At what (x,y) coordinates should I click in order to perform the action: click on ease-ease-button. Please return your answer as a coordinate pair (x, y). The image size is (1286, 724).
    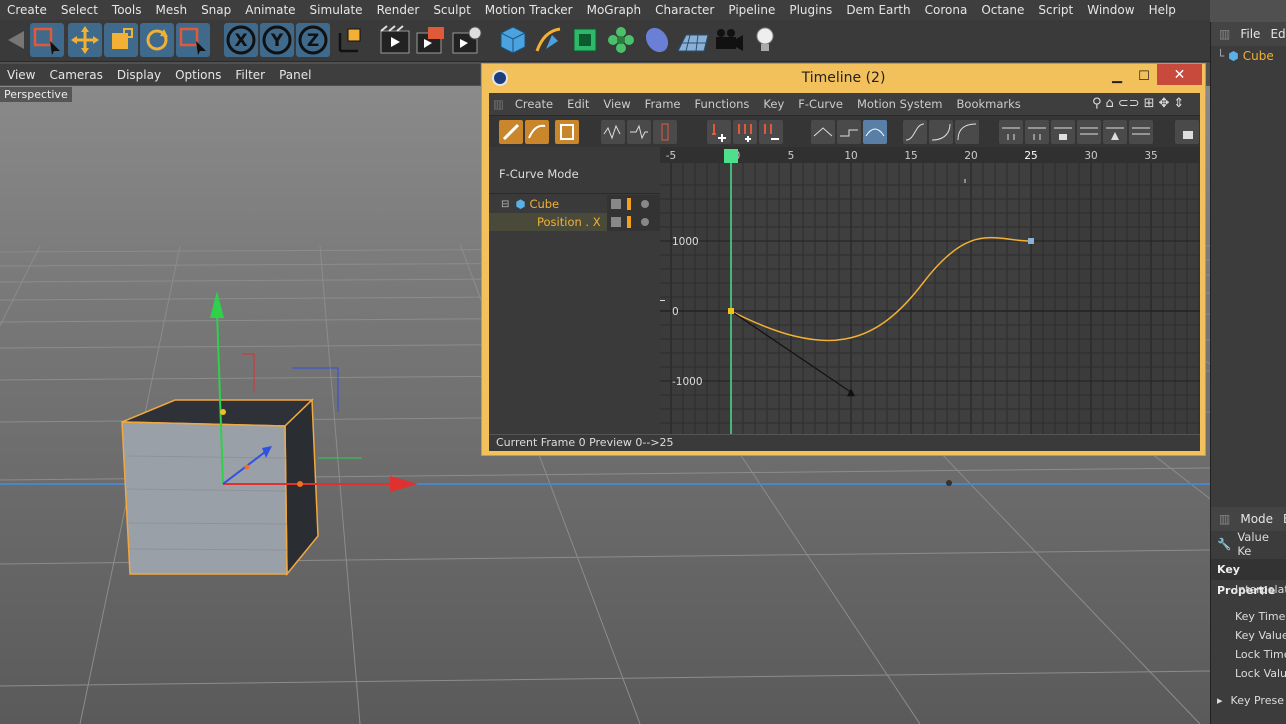
    Looking at the image, I should click on (915, 132).